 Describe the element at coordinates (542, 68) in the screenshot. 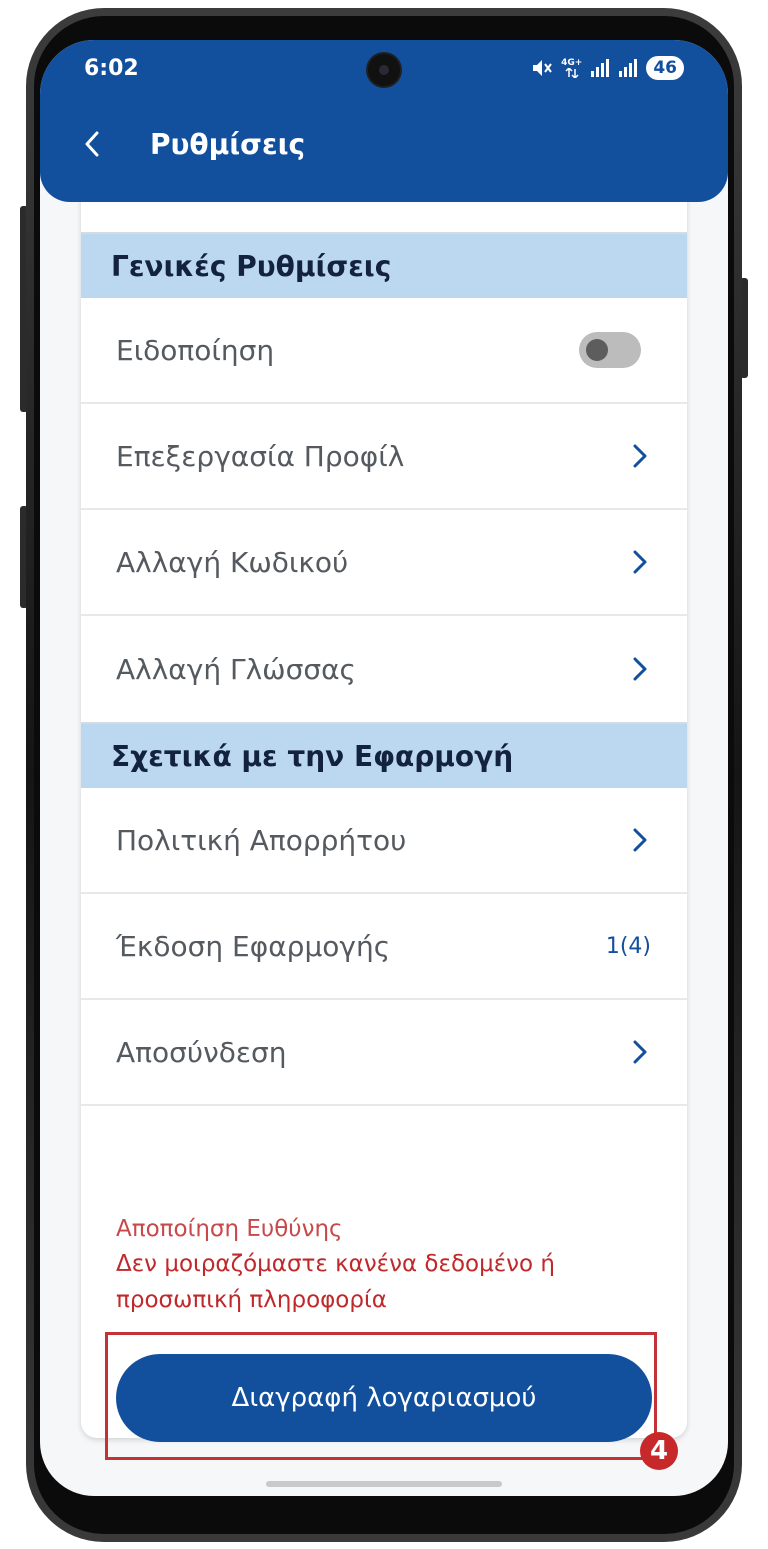

I see `mute-icon` at that location.